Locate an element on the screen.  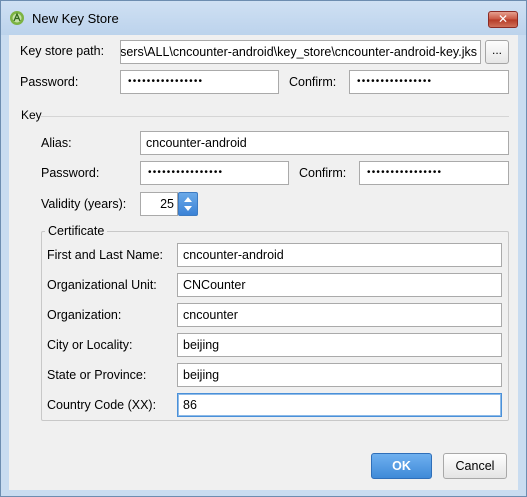
first-last-name-label: First and Last Name: is located at coordinates (105, 255).